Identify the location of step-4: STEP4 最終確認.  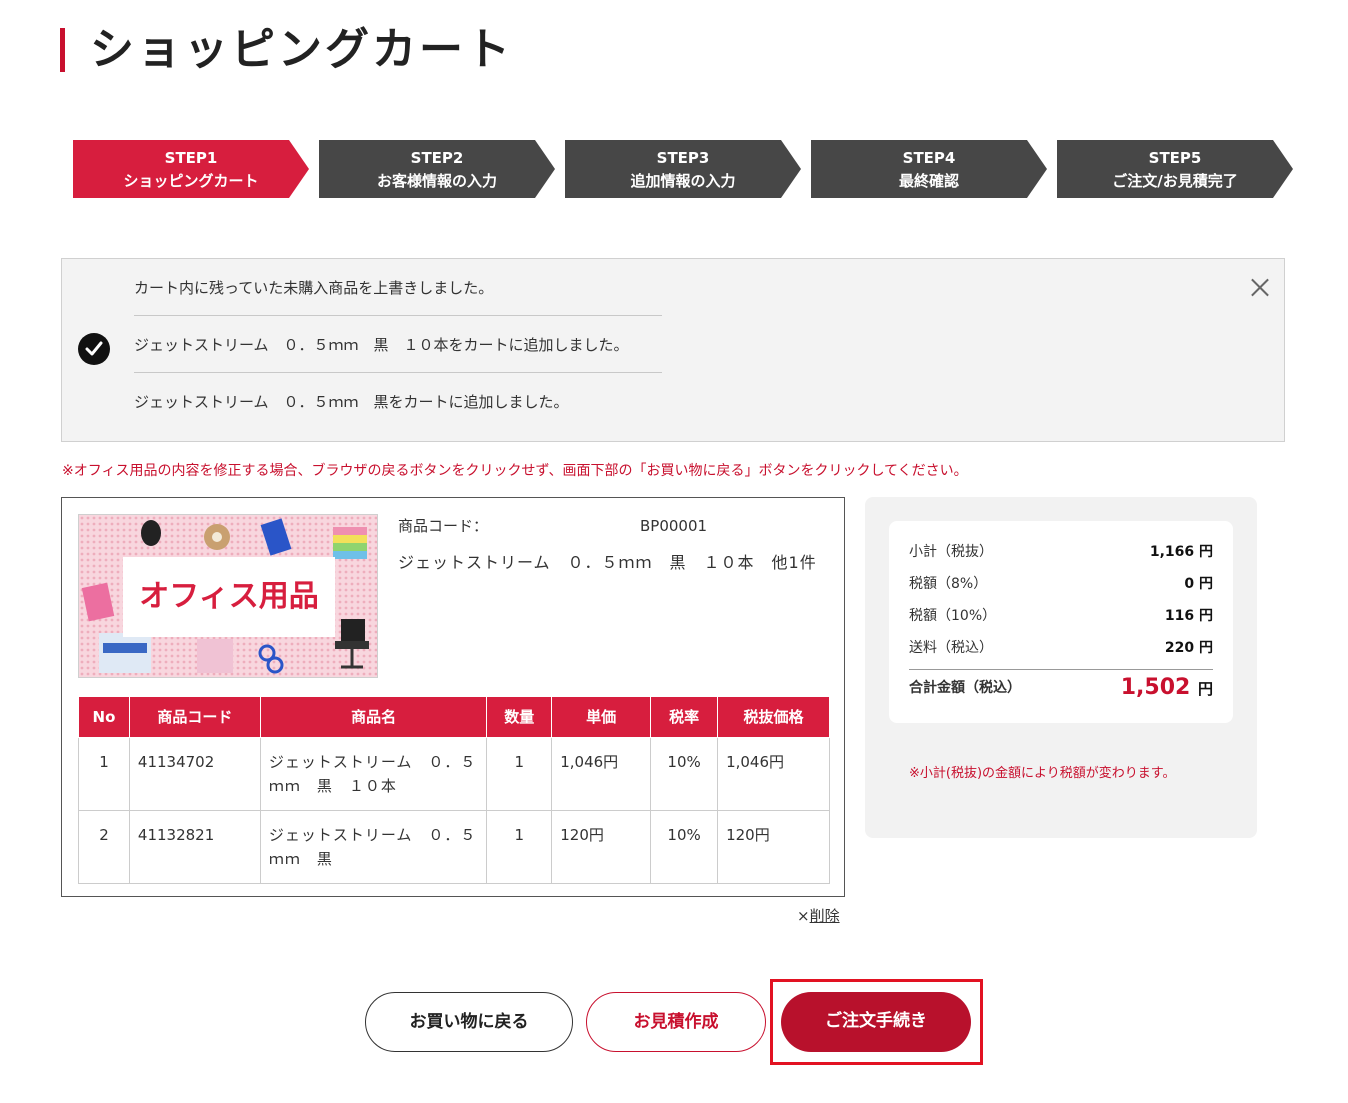
(929, 169).